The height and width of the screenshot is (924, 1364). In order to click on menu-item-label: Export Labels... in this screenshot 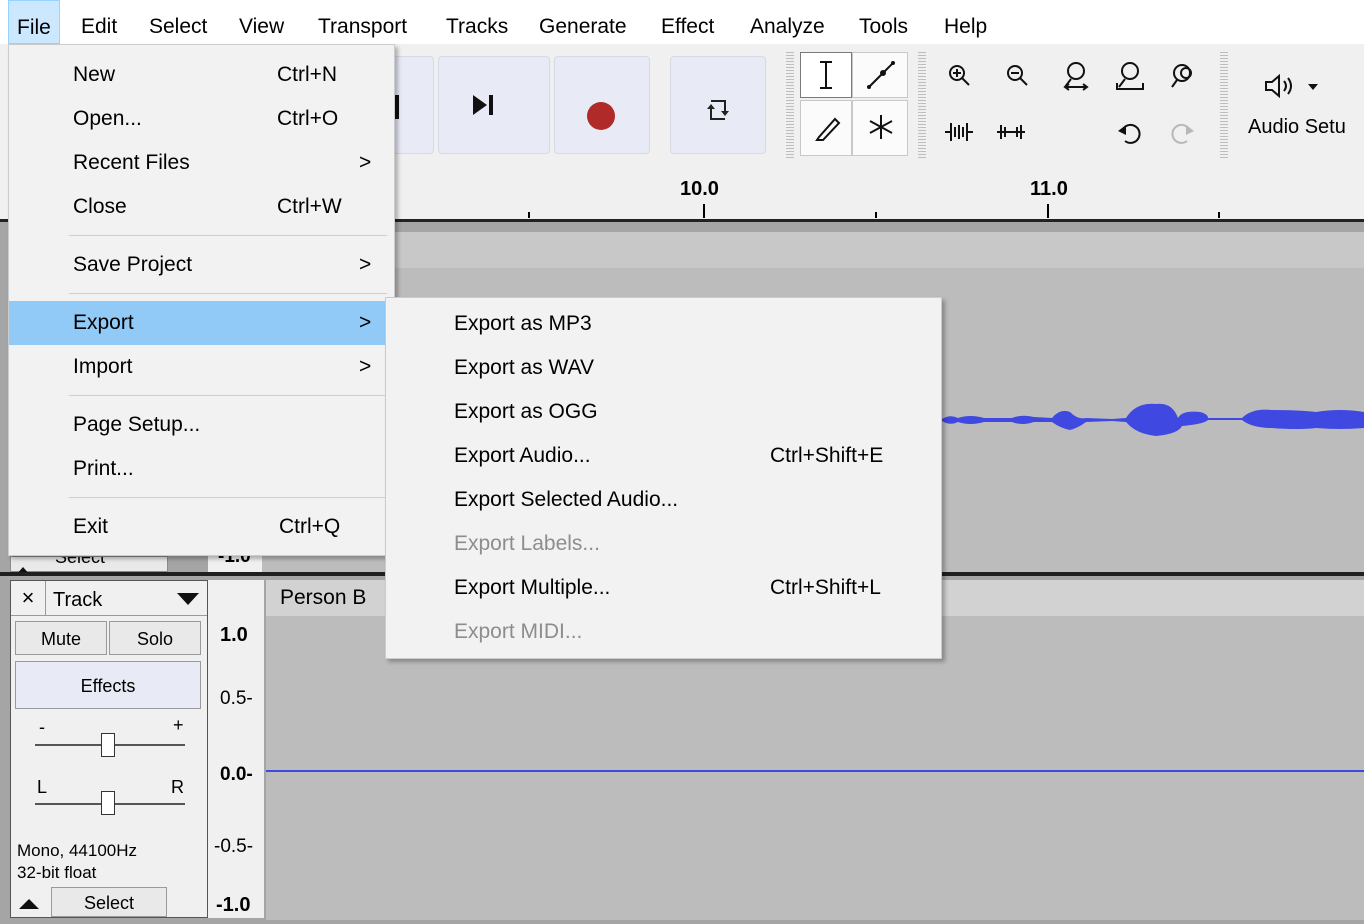, I will do `click(527, 543)`.